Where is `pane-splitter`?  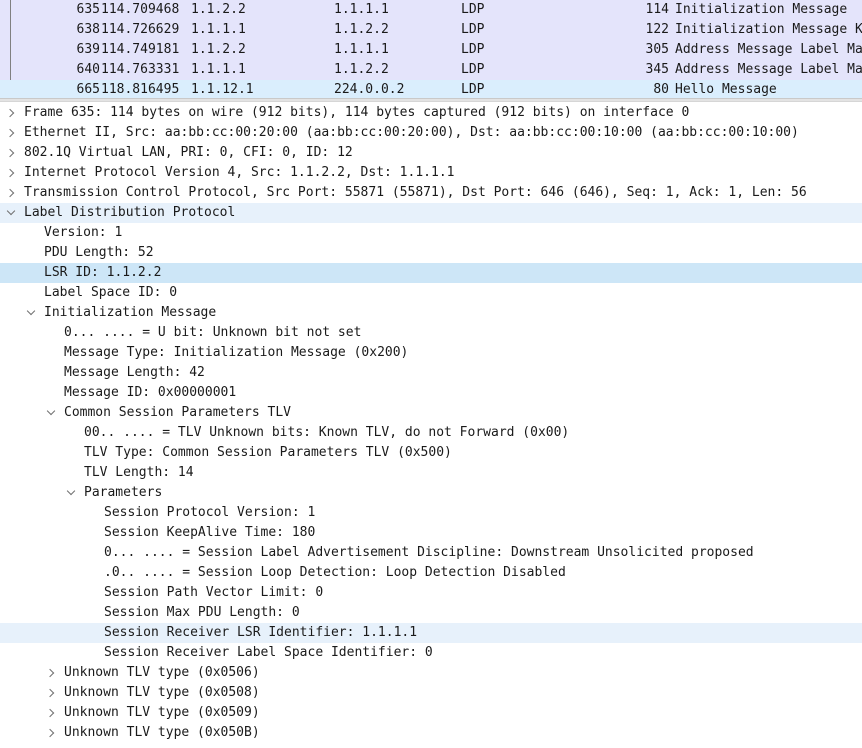
pane-splitter is located at coordinates (431, 100).